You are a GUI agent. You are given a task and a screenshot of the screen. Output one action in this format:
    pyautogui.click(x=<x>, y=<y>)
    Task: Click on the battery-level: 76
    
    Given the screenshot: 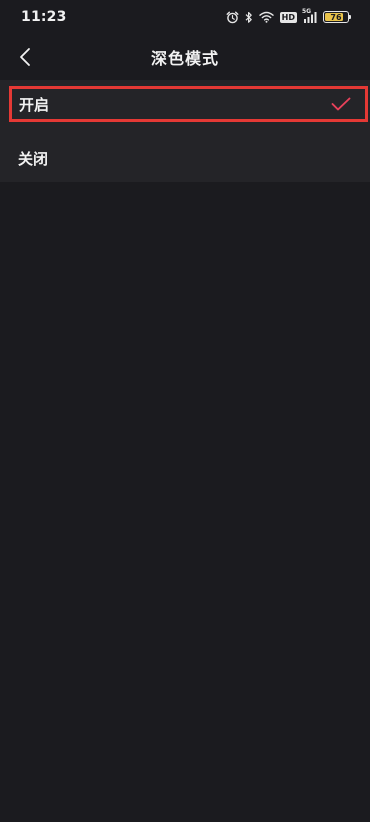 What is the action you would take?
    pyautogui.click(x=336, y=17)
    